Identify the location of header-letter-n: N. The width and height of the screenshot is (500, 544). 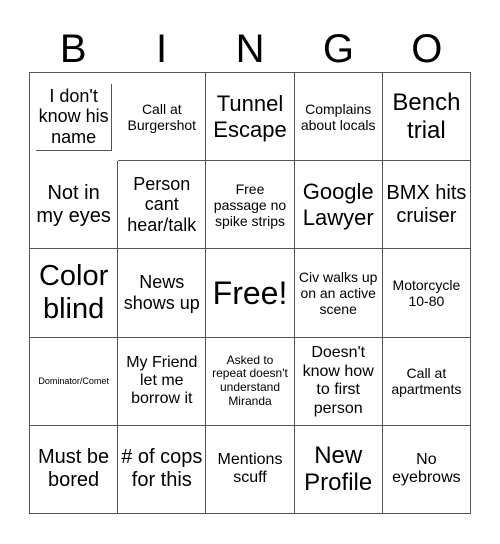
(250, 49).